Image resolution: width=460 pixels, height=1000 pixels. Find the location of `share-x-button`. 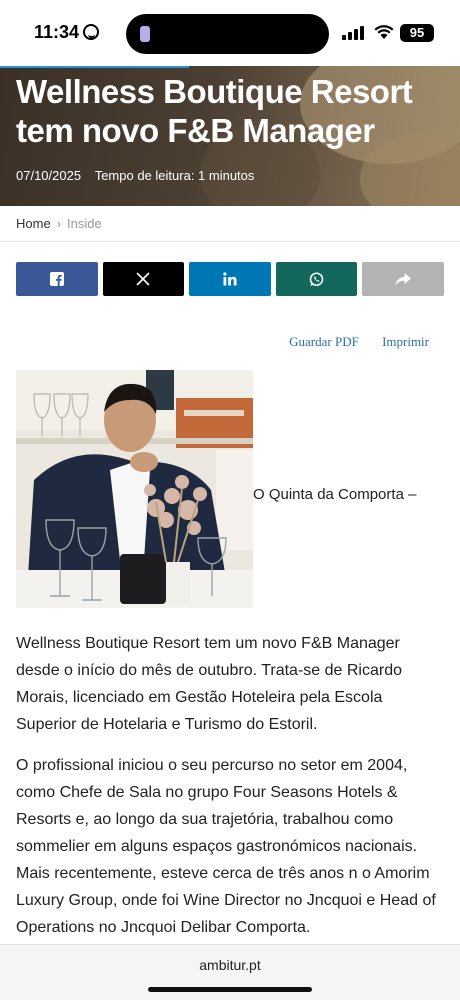

share-x-button is located at coordinates (143, 279).